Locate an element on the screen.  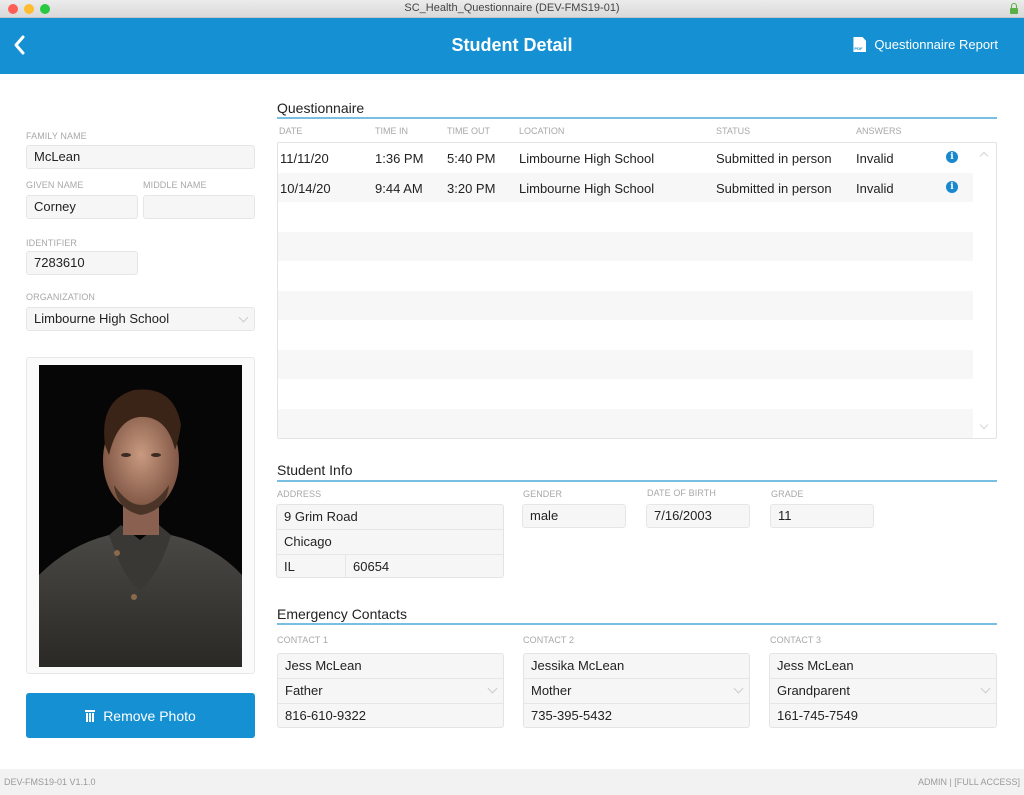
contact-2-relation-value: Mother is located at coordinates (551, 690).